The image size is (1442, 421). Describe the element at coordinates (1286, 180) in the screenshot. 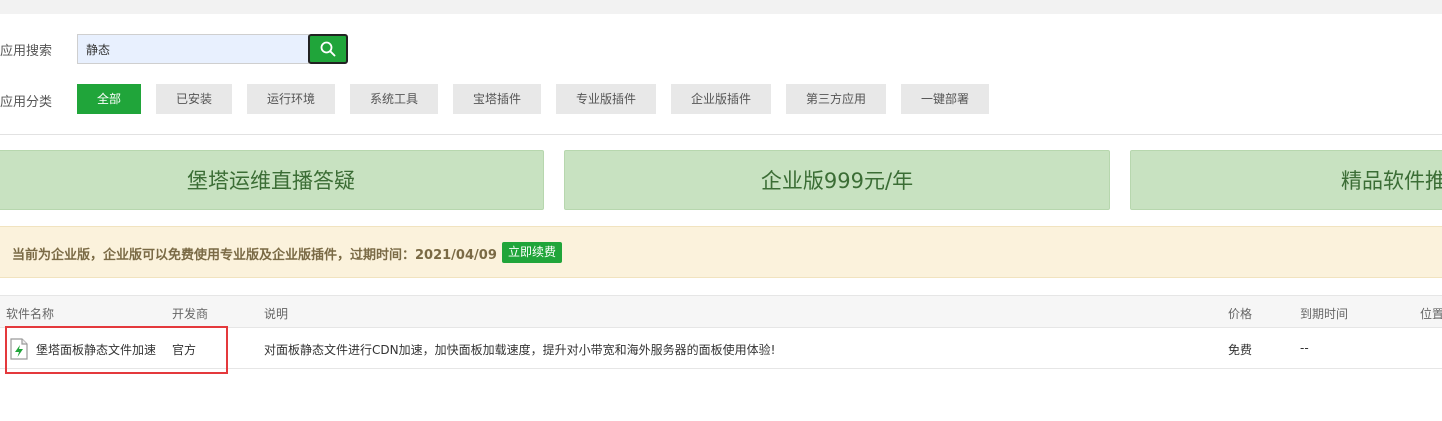

I see `banner-featured-software: 精品软件推` at that location.